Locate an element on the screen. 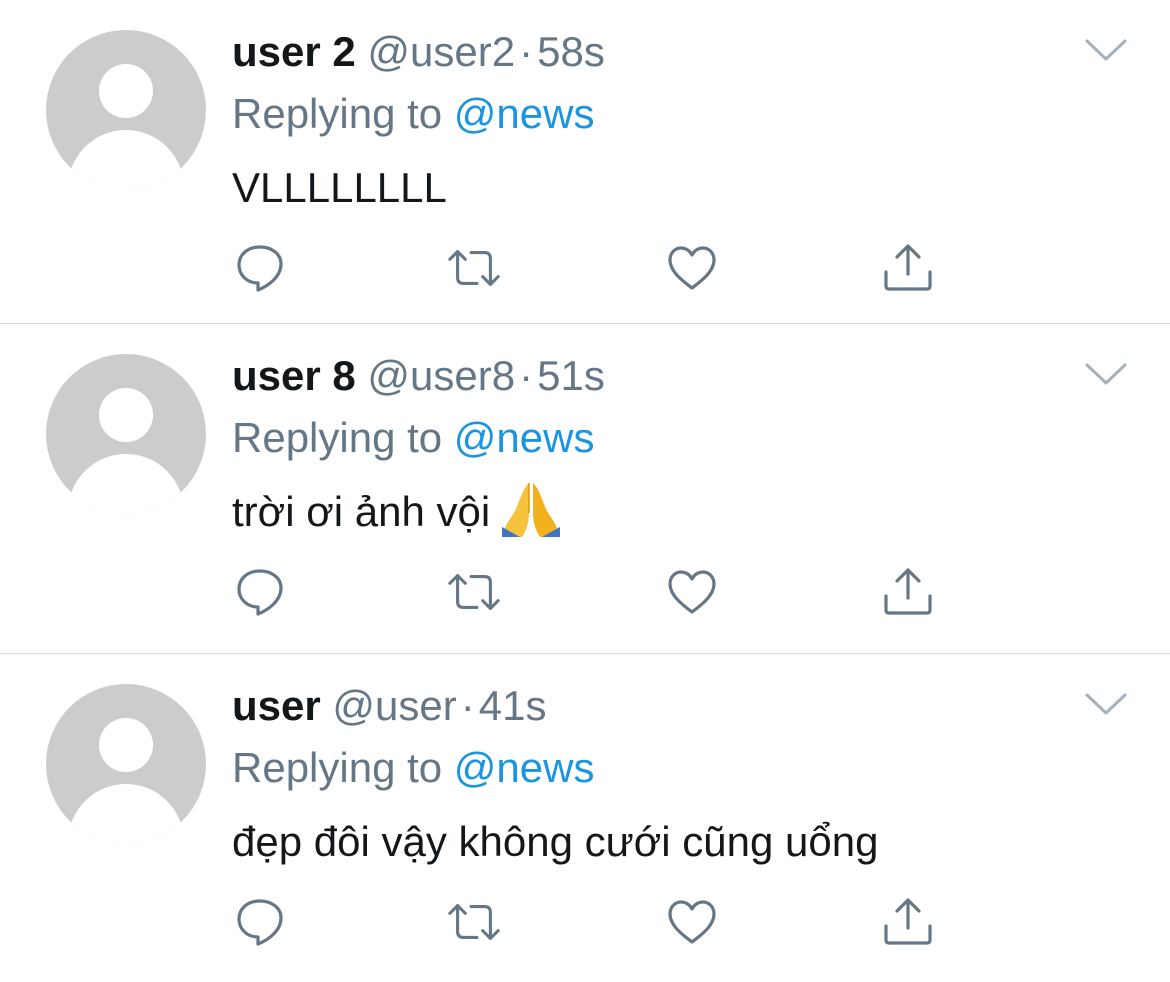  tweet-text: VLLLLLLLL is located at coordinates (339, 187).